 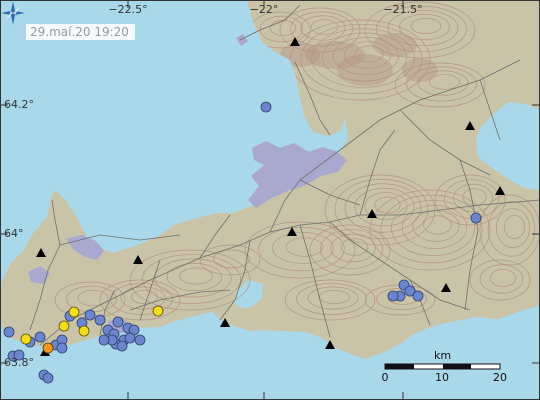 I want to click on scale-tick-0: 0, so click(x=385, y=377).